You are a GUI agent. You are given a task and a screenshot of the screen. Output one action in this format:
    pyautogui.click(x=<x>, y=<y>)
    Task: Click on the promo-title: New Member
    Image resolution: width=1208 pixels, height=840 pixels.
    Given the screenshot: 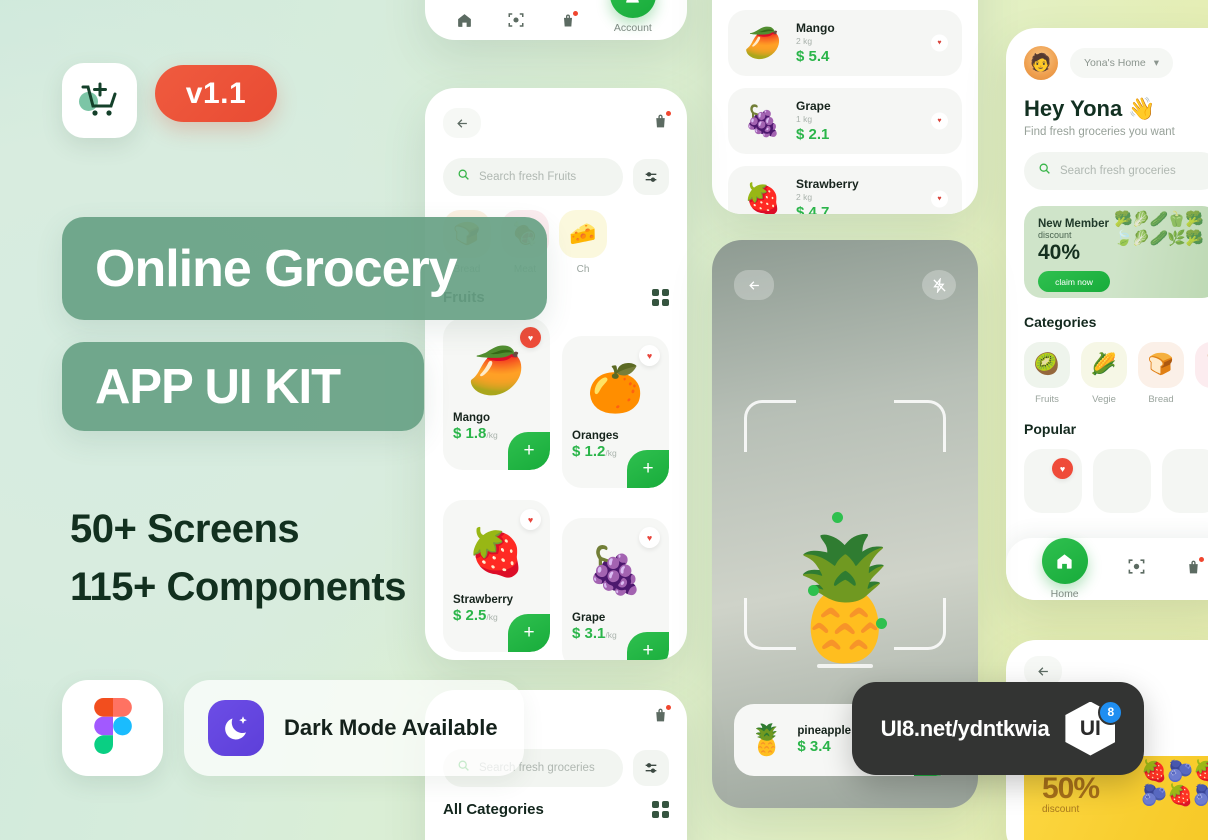 What is the action you would take?
    pyautogui.click(x=1073, y=224)
    